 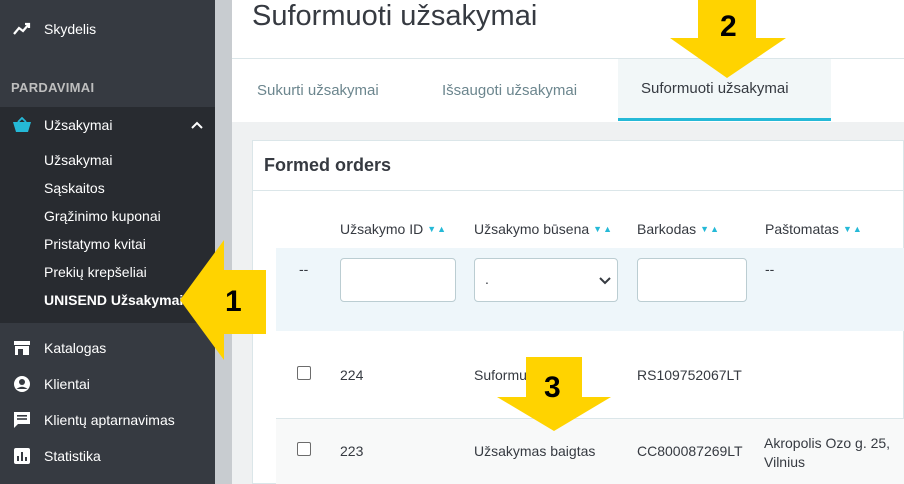 I want to click on order-id-filter-input, so click(x=398, y=280).